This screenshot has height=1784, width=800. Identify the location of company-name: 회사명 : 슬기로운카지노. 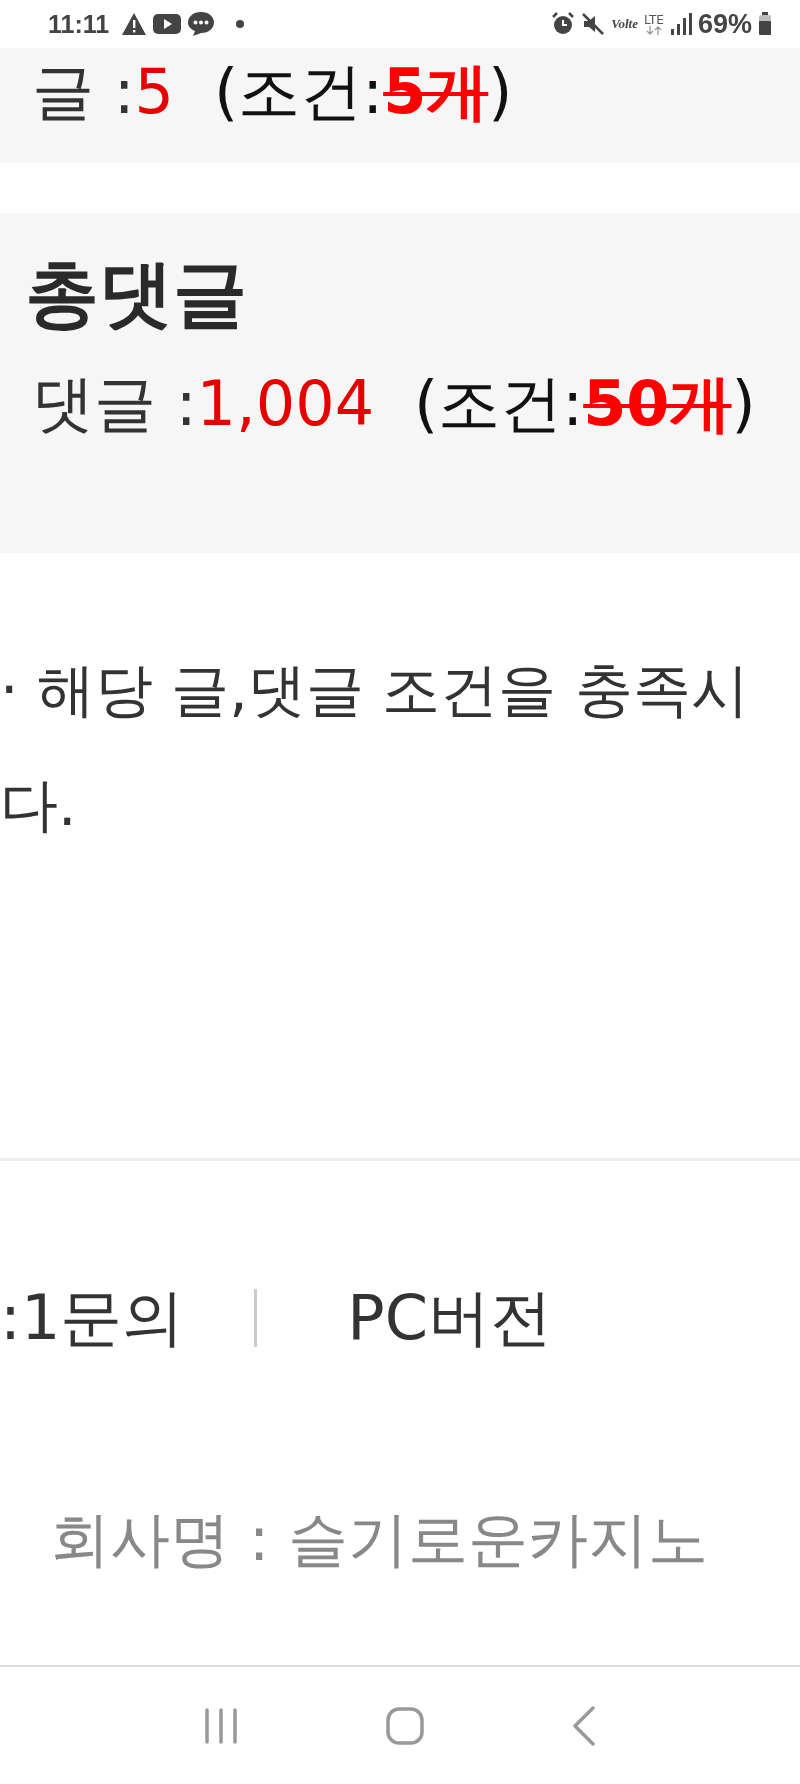
(380, 1539).